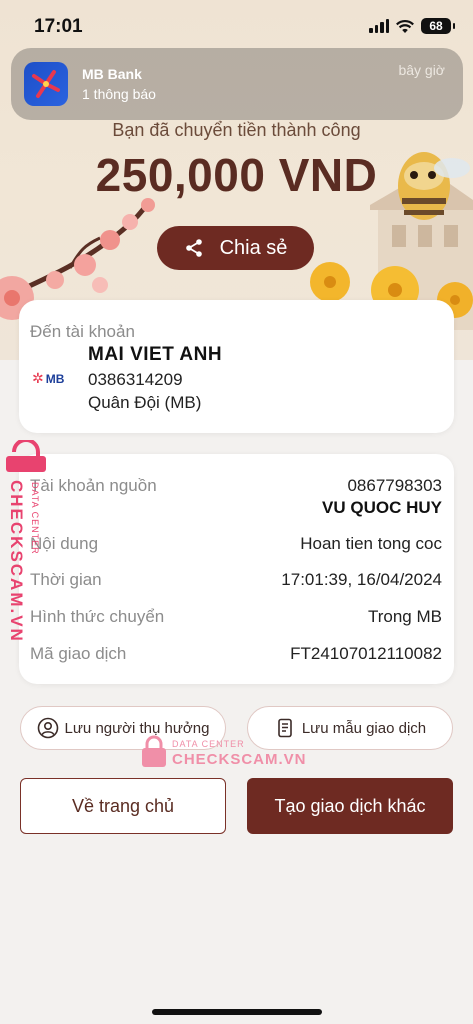 The image size is (473, 1024). What do you see at coordinates (137, 728) in the screenshot?
I see `save-beneficiary-label: Lưu người thụ hưởng` at bounding box center [137, 728].